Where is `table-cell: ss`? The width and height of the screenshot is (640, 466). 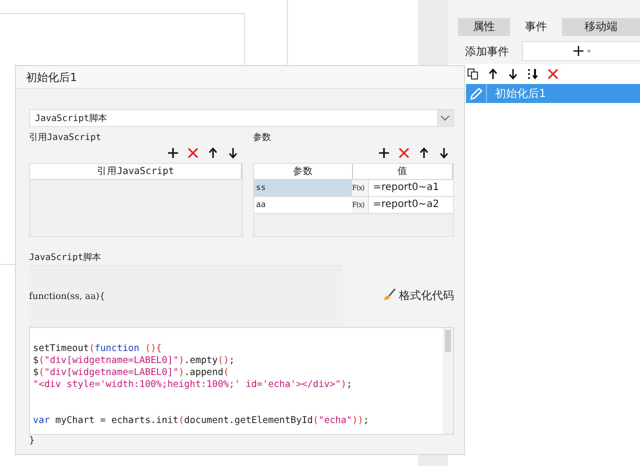
table-cell: ss is located at coordinates (303, 188).